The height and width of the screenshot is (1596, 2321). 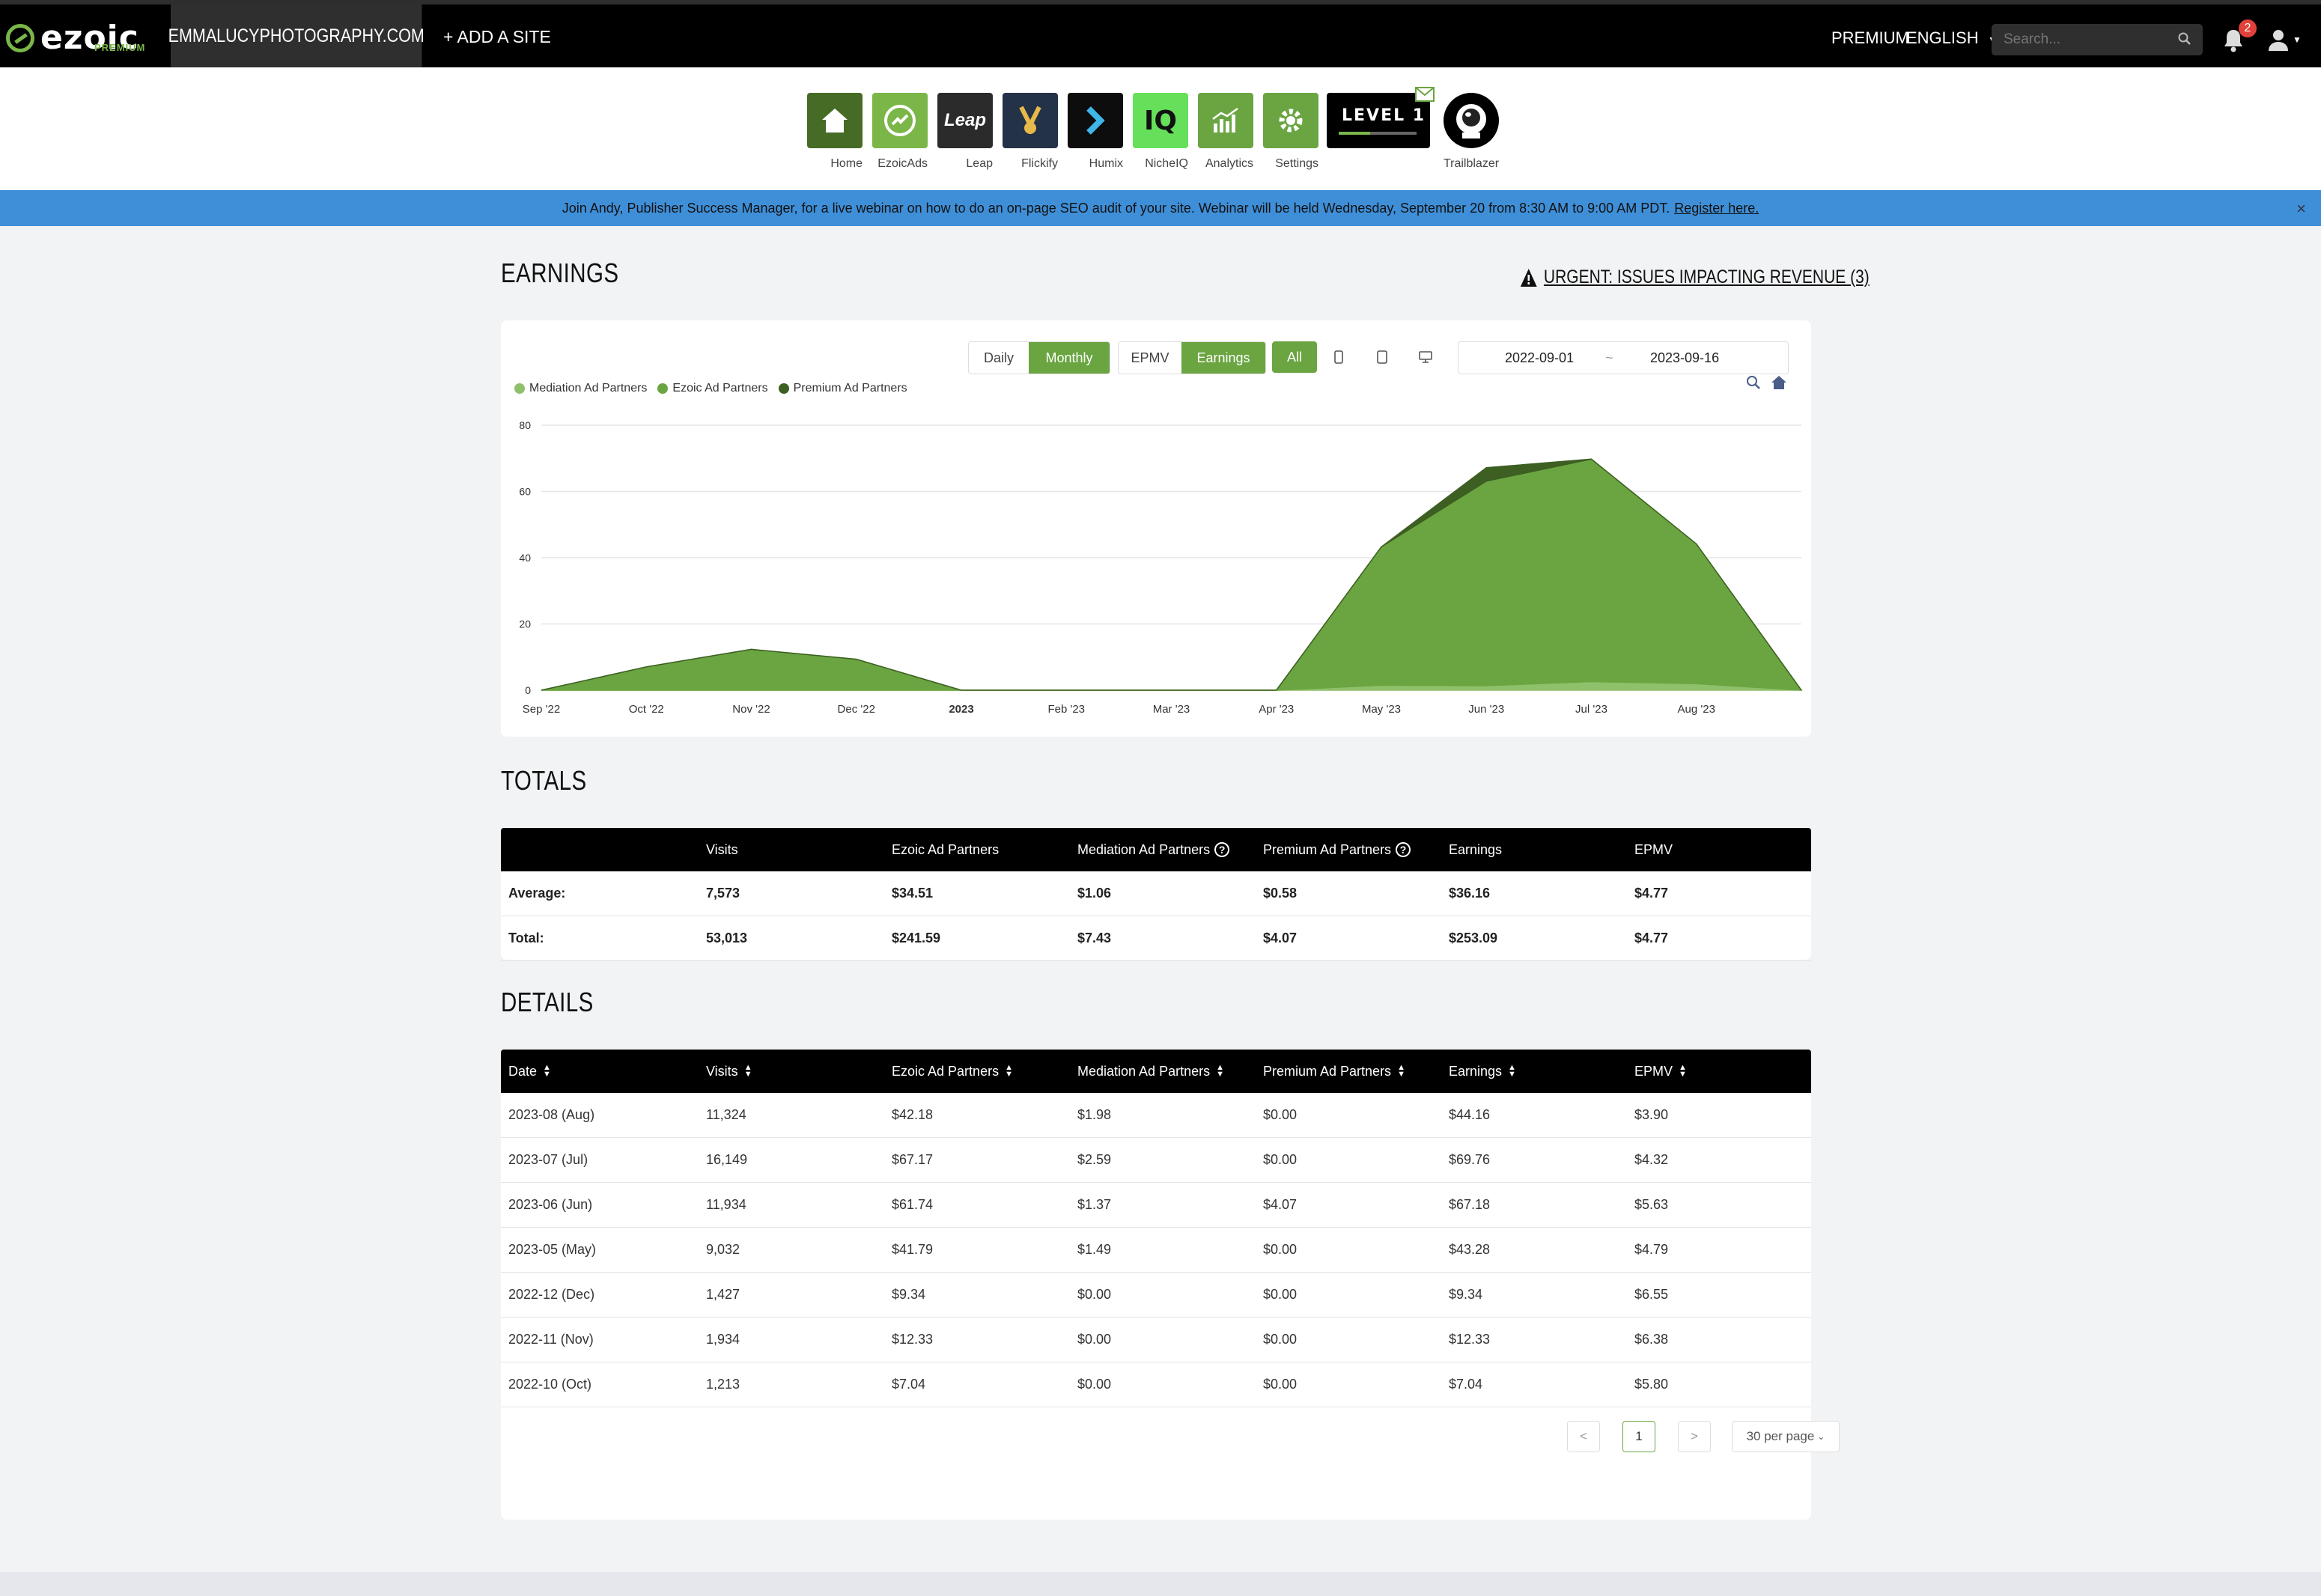 I want to click on app-tile-analytics: Analytics, so click(x=1225, y=132).